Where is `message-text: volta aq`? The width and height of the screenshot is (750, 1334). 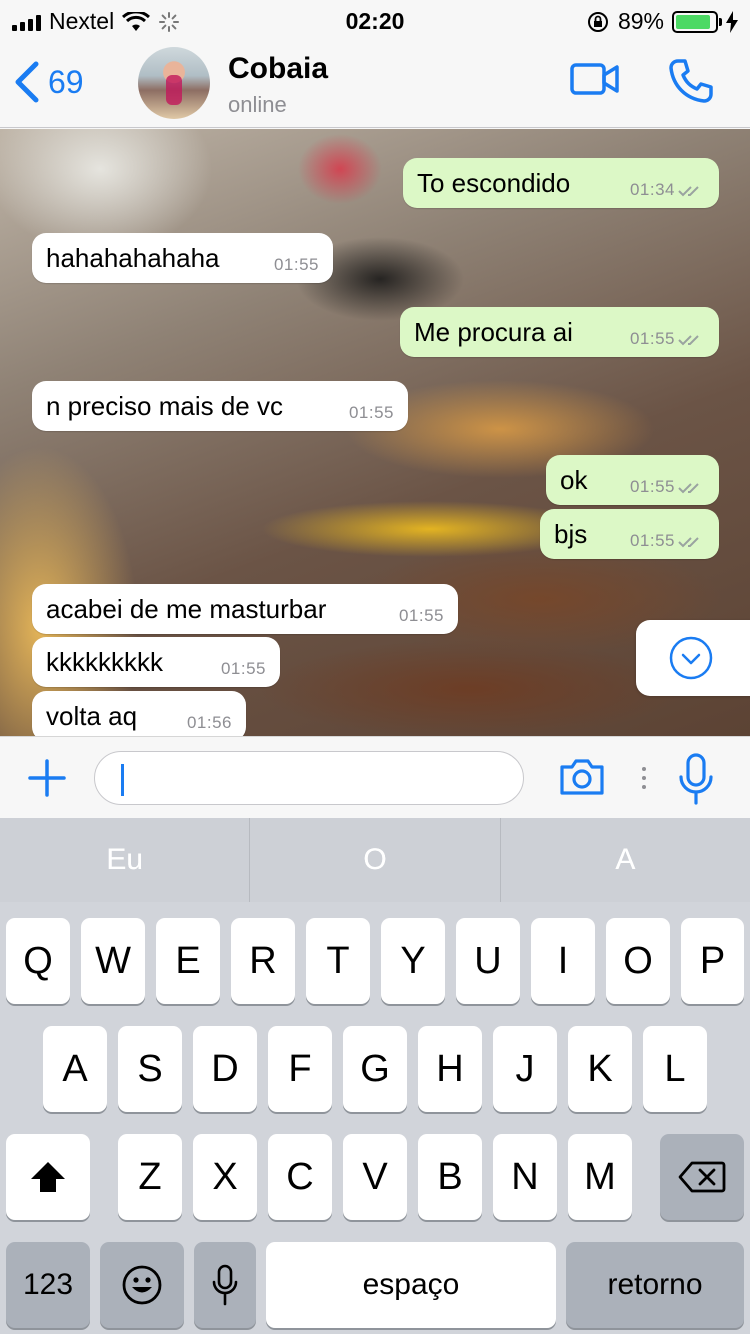 message-text: volta aq is located at coordinates (92, 715).